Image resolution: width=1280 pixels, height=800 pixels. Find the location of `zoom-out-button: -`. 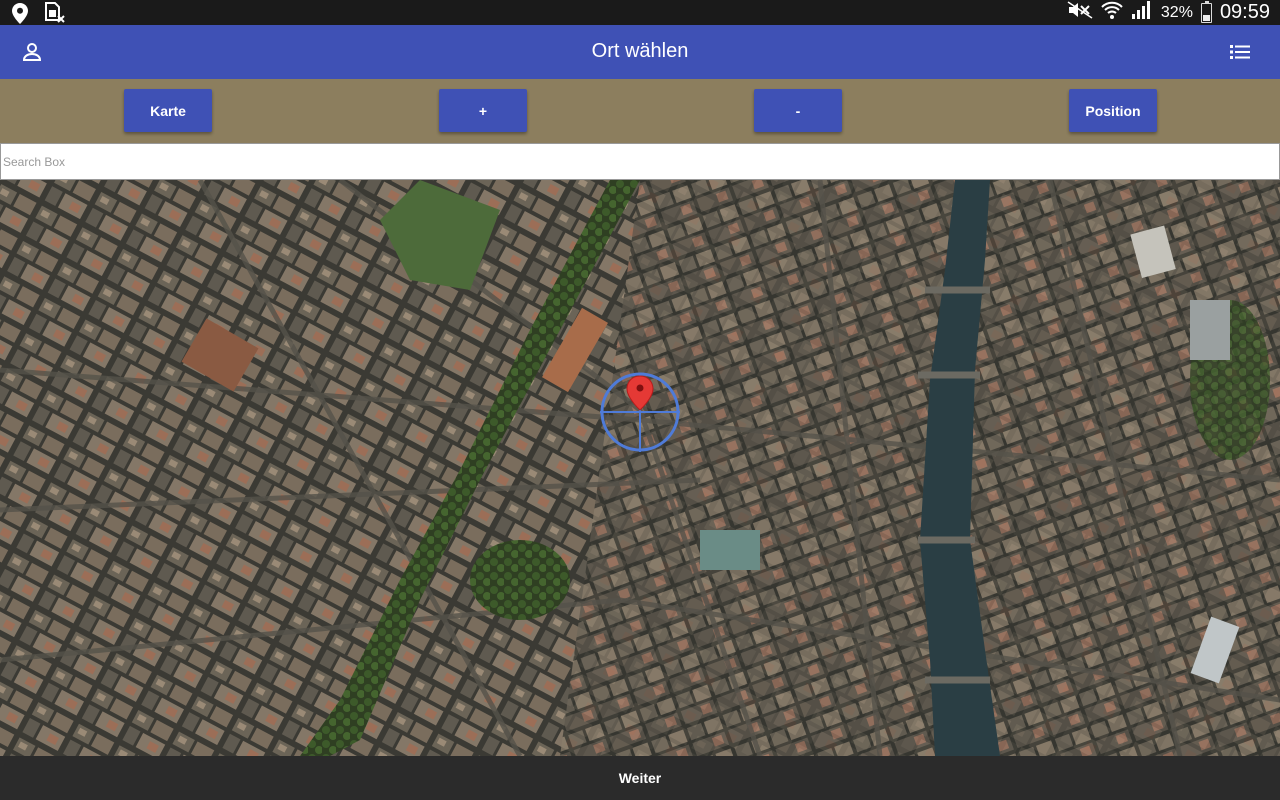

zoom-out-button: - is located at coordinates (798, 110).